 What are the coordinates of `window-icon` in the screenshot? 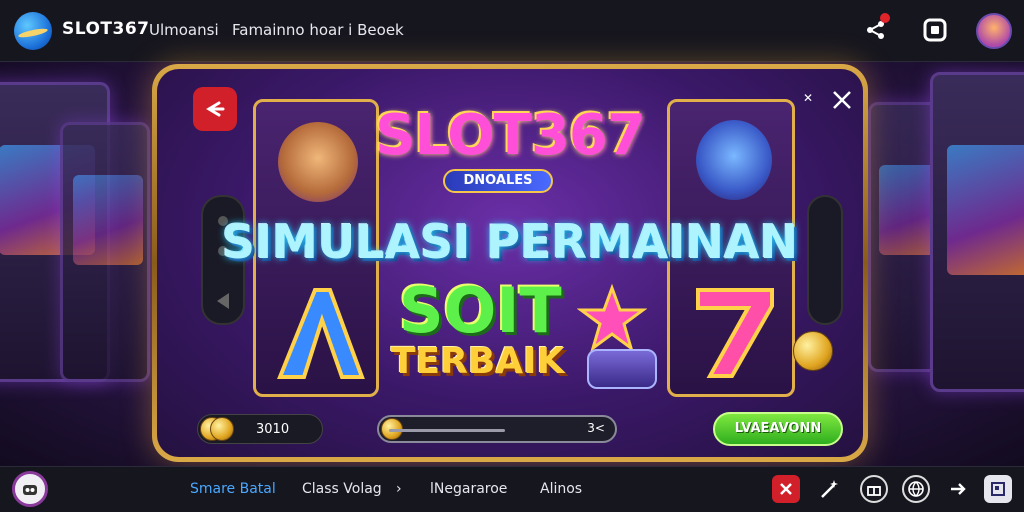 It's located at (998, 489).